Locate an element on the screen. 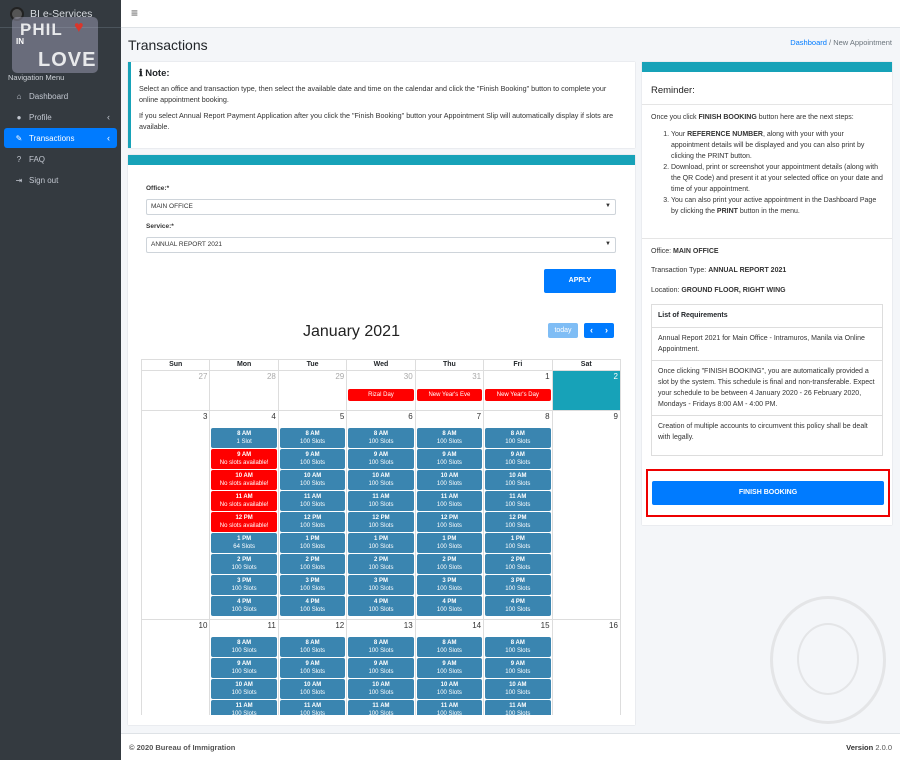  finish-booking-button: FINISH BOOKING is located at coordinates (768, 493).